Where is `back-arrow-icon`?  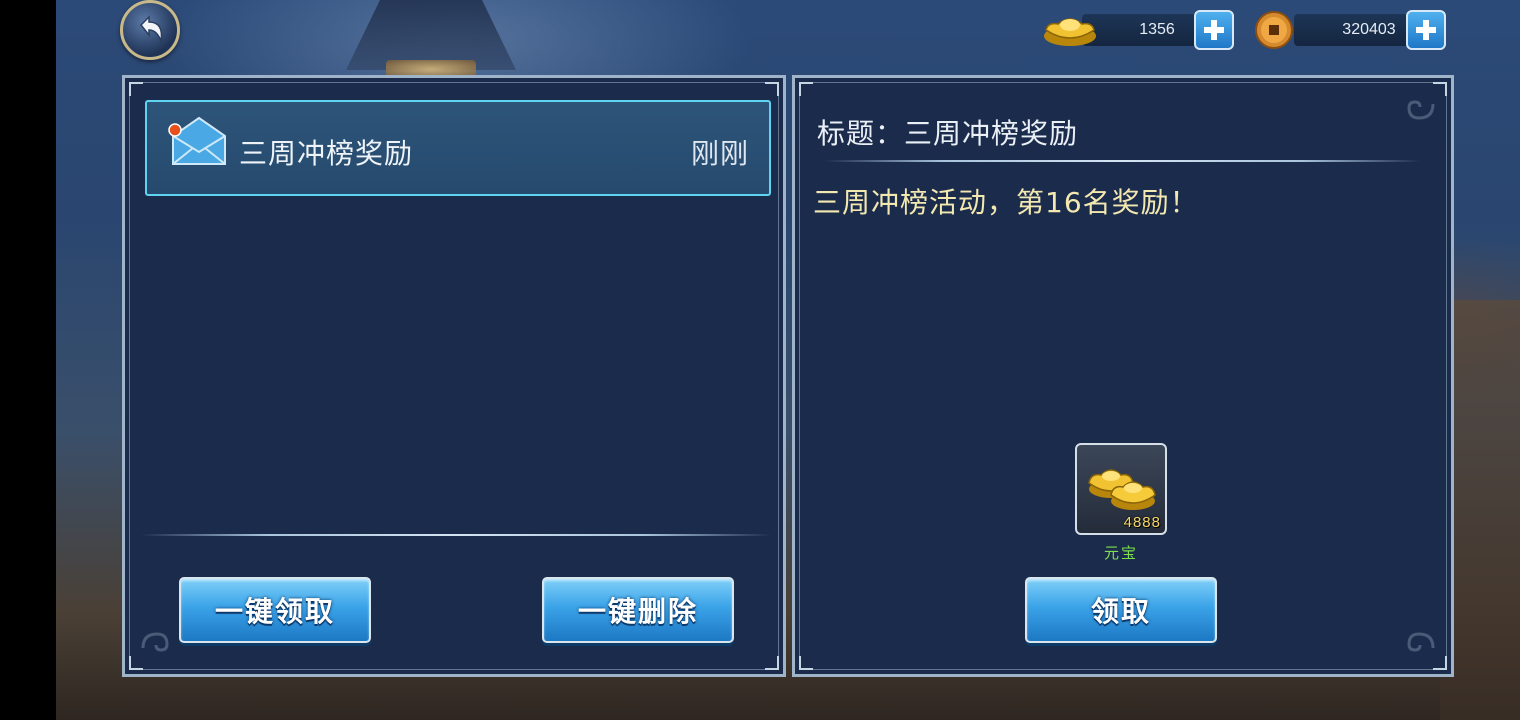
back-arrow-icon is located at coordinates (151, 29).